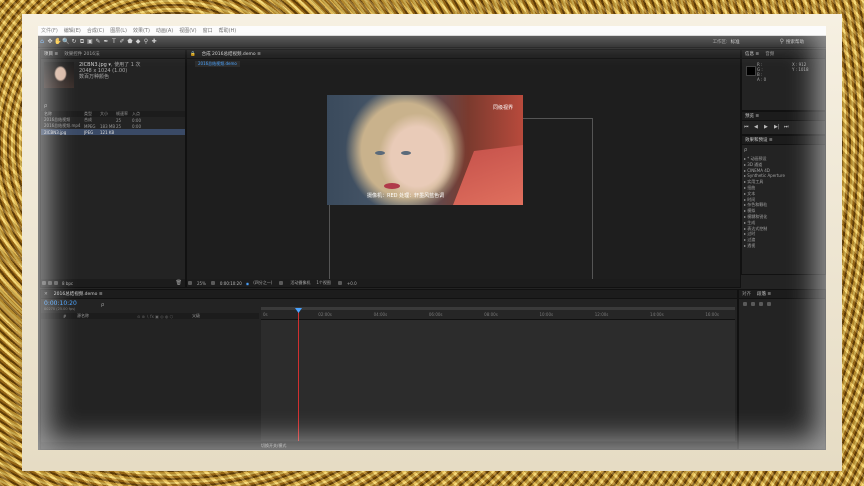  Describe the element at coordinates (51, 54) in the screenshot. I see `tab-project: 项目 ≡` at that location.